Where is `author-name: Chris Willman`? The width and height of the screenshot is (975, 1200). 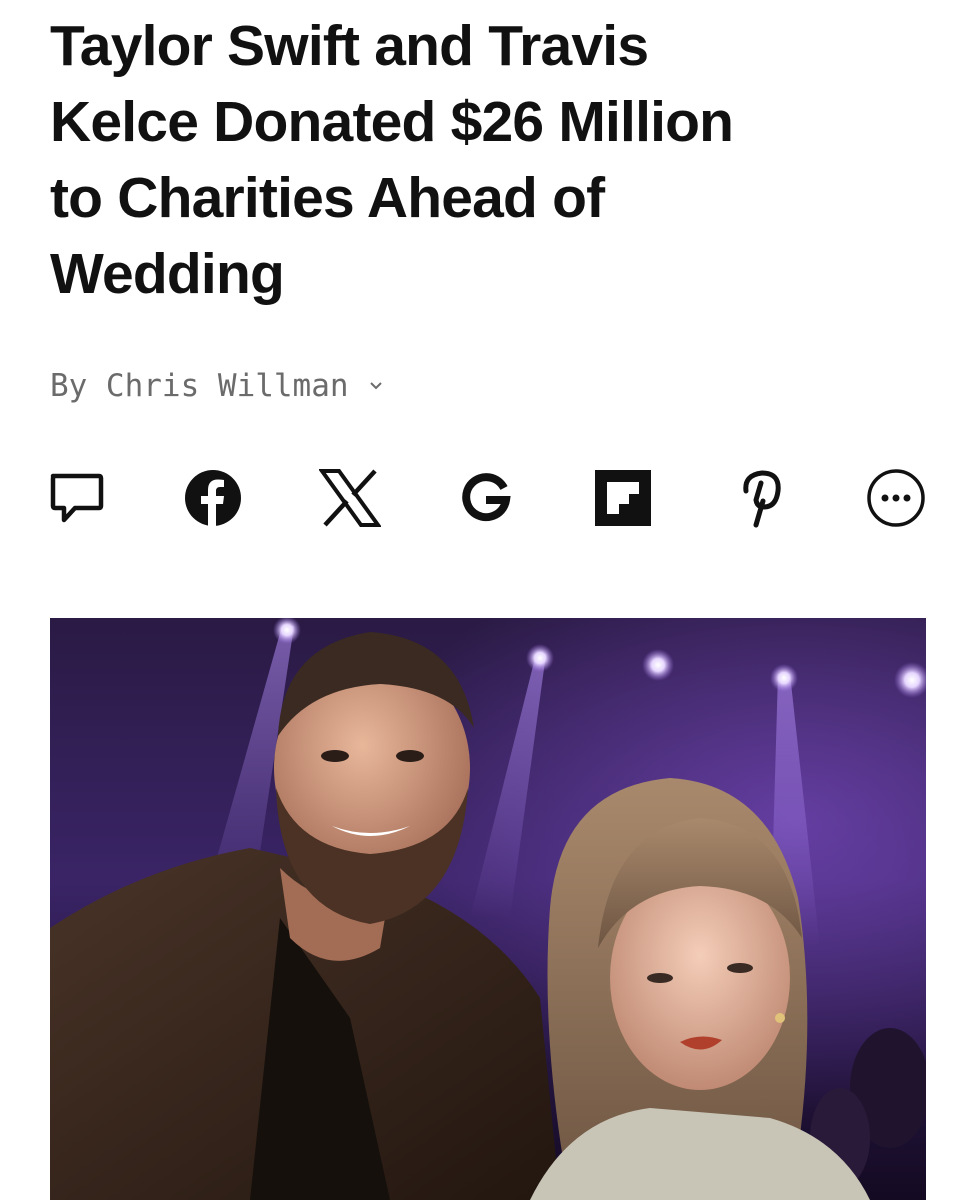
author-name: Chris Willman is located at coordinates (227, 386).